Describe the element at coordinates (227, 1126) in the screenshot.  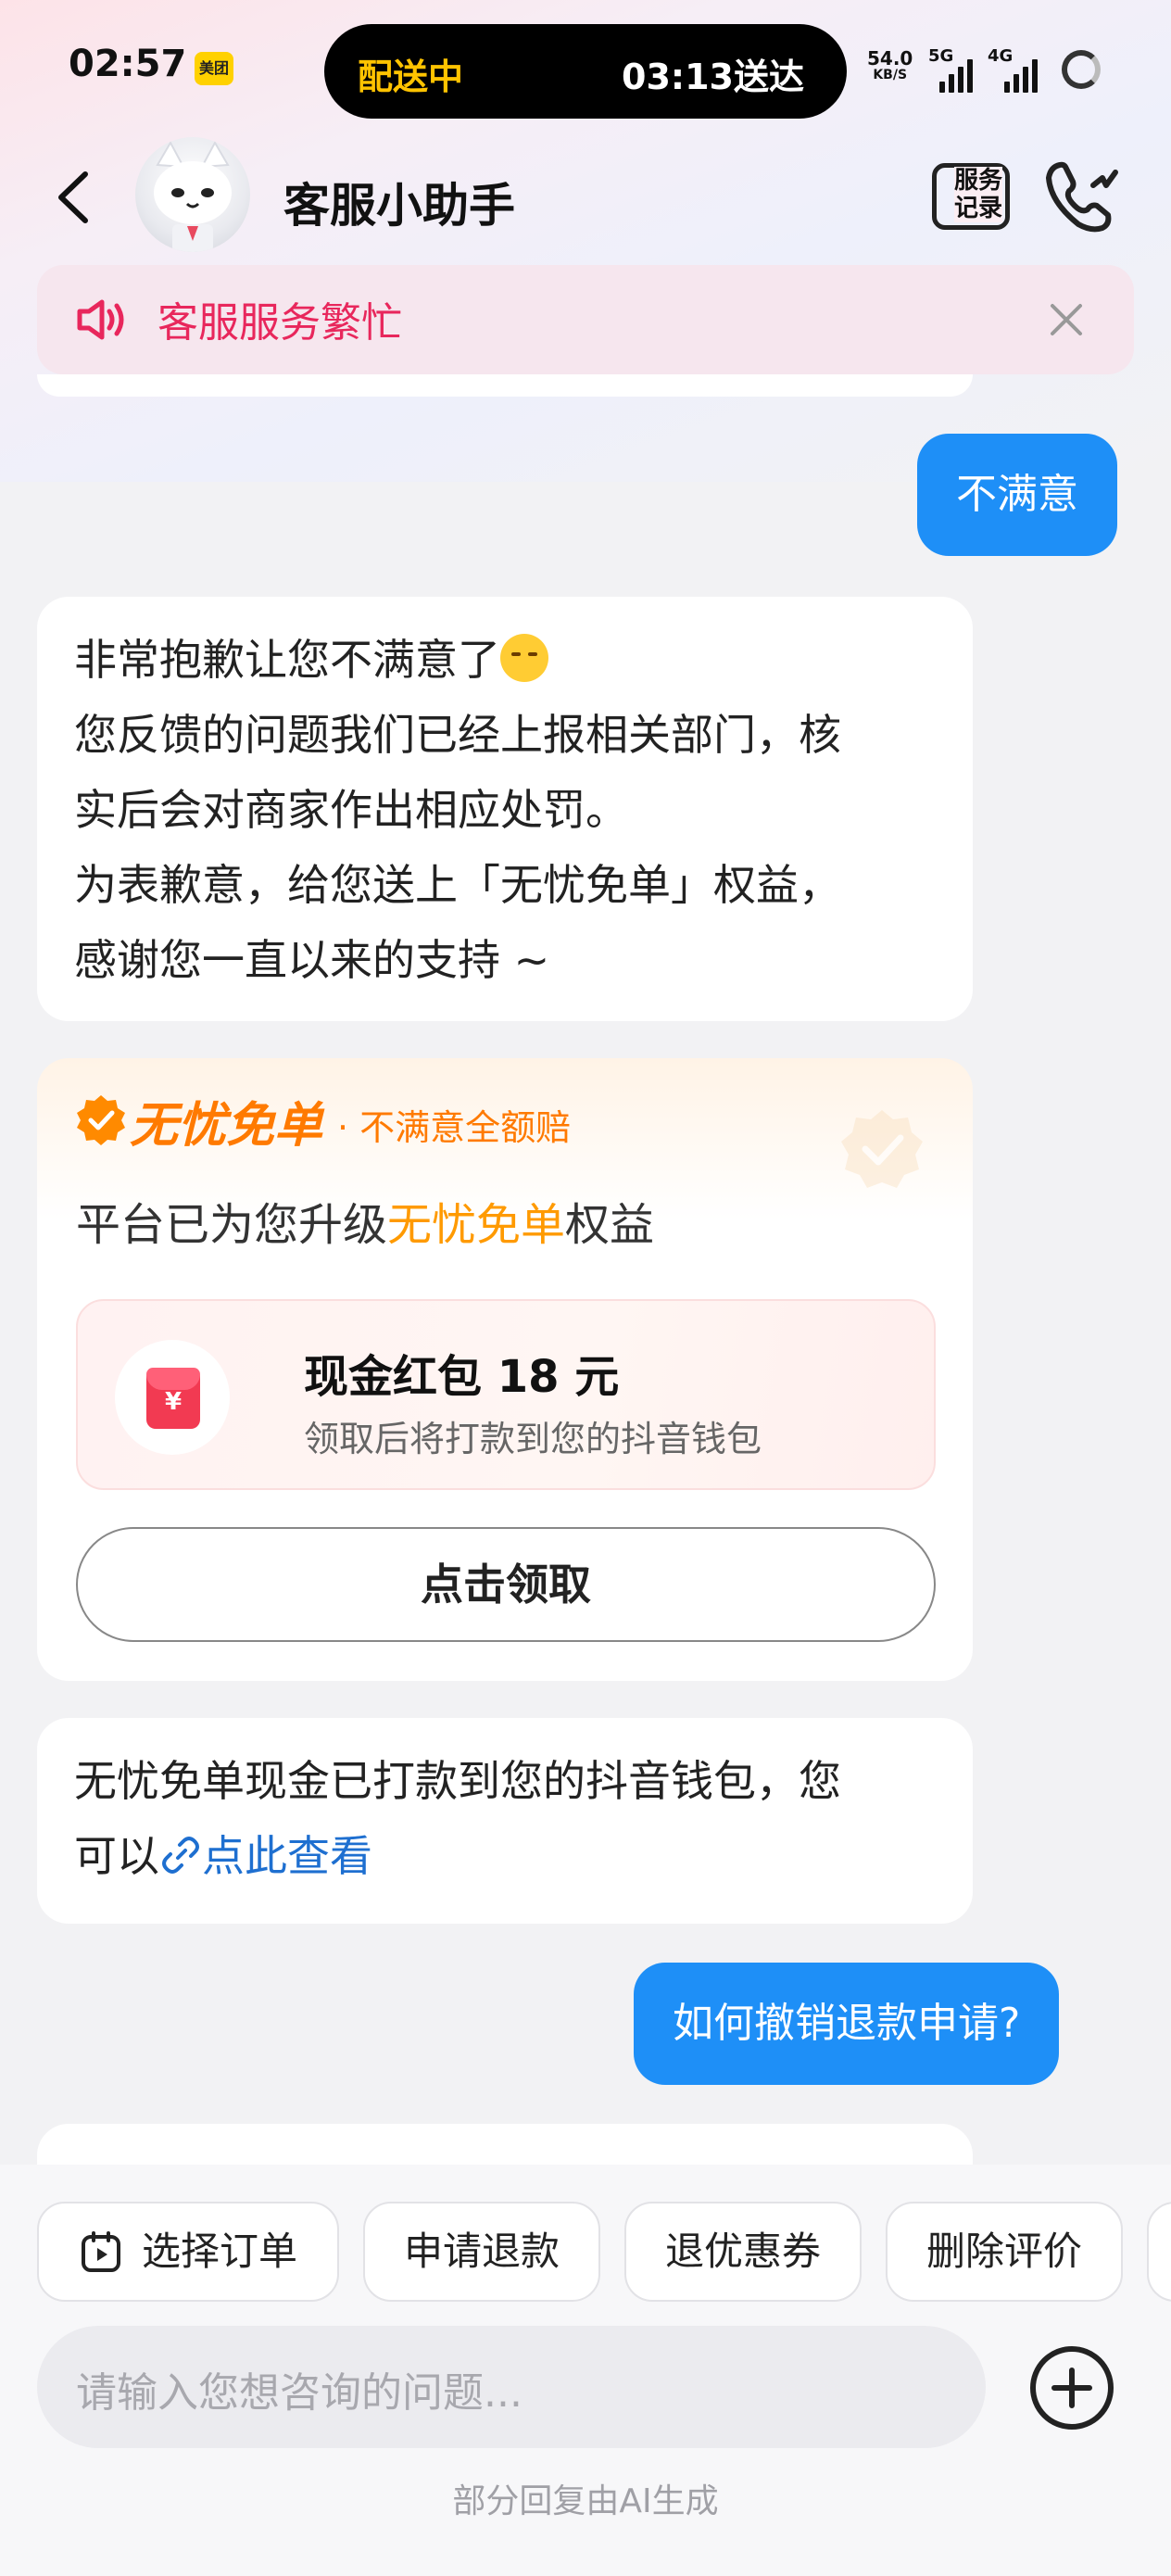
I see `benefit-title: 无忧免单` at that location.